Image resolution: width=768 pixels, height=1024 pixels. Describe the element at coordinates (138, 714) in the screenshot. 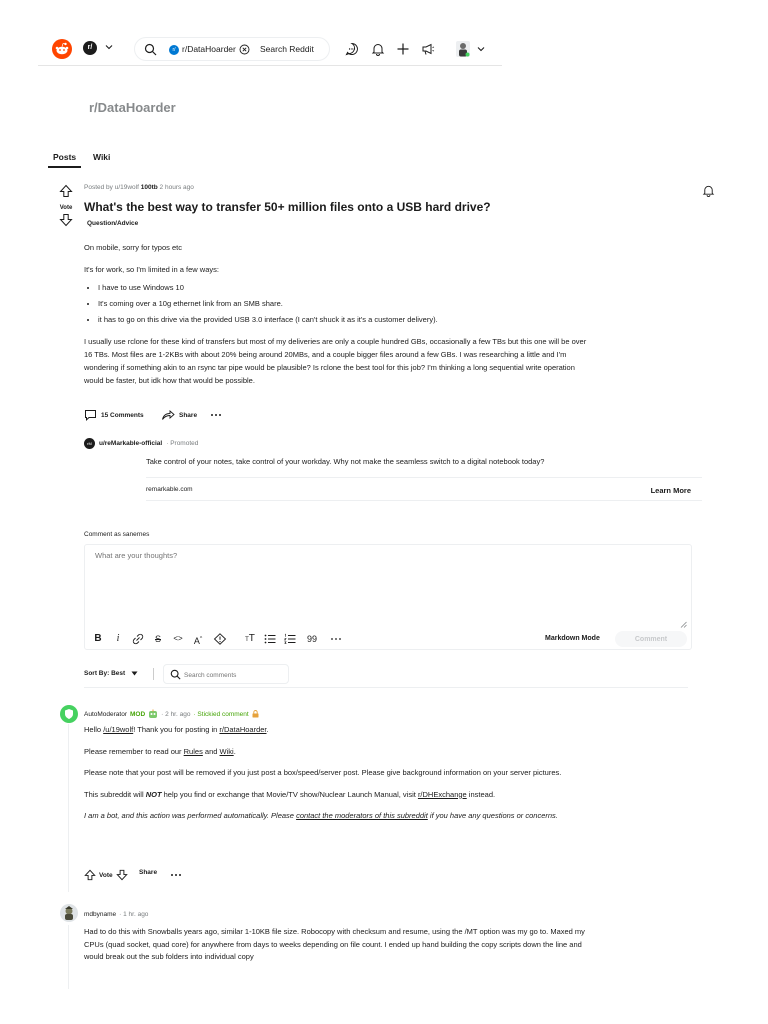

I see `mod-badge: MOD` at that location.